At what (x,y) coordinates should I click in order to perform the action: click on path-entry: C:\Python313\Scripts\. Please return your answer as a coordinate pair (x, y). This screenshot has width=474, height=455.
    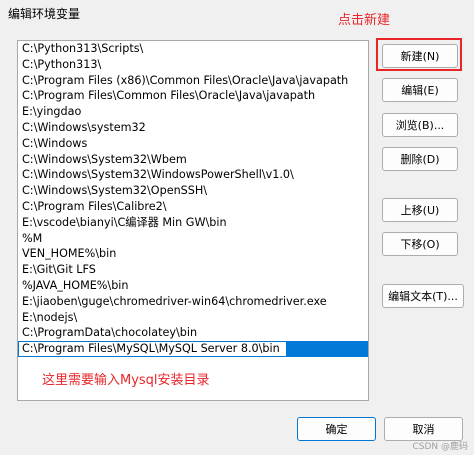
    Looking at the image, I should click on (193, 49).